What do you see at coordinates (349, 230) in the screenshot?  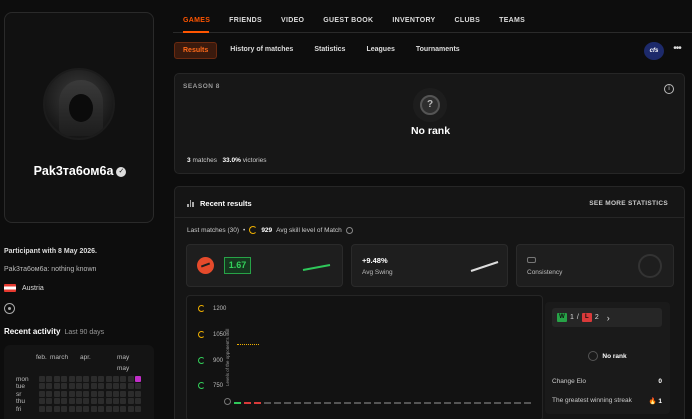 I see `help-icon` at bounding box center [349, 230].